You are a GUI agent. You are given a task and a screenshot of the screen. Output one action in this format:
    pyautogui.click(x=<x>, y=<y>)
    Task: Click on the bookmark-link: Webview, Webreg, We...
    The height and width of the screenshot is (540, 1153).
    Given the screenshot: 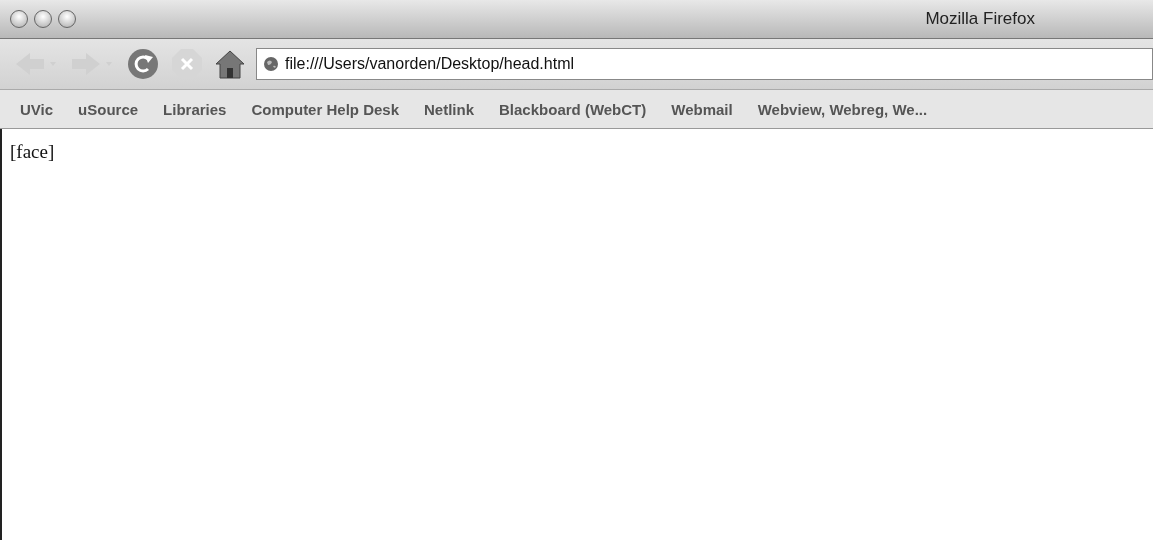 What is the action you would take?
    pyautogui.click(x=842, y=109)
    